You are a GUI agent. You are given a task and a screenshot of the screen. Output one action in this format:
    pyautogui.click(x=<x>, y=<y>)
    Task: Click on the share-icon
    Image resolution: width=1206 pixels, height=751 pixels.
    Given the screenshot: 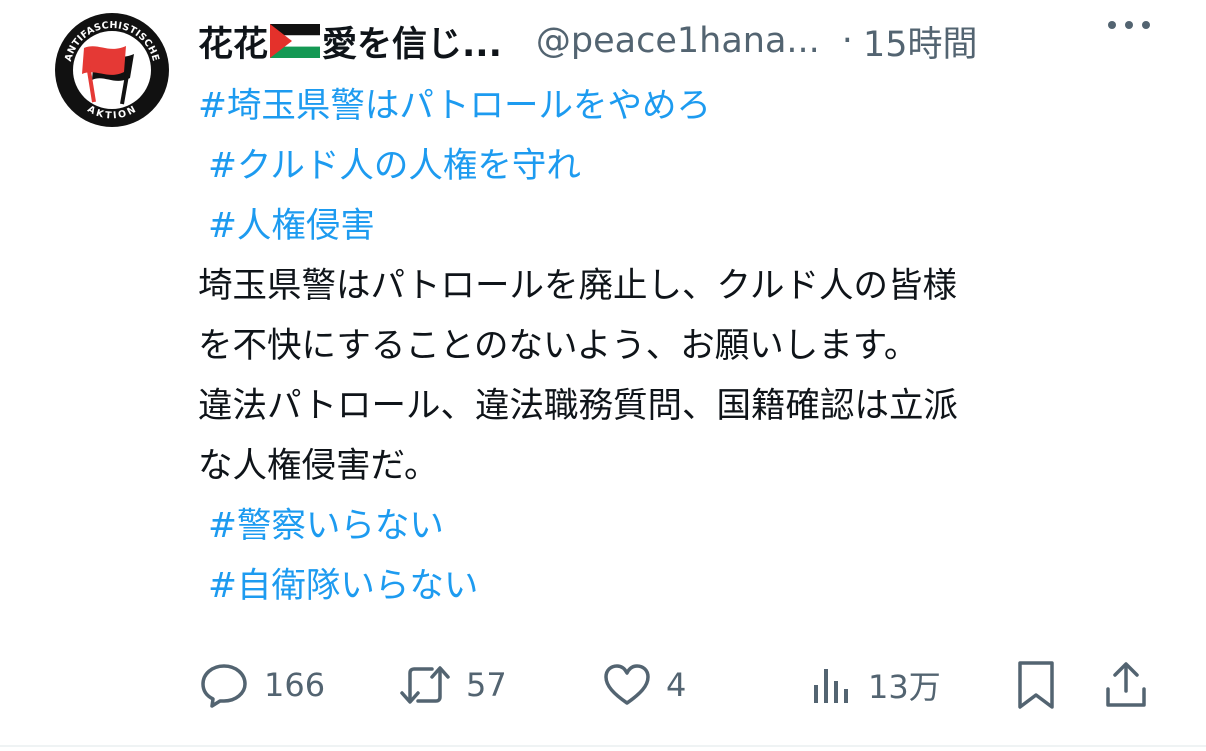 What is the action you would take?
    pyautogui.click(x=1126, y=684)
    